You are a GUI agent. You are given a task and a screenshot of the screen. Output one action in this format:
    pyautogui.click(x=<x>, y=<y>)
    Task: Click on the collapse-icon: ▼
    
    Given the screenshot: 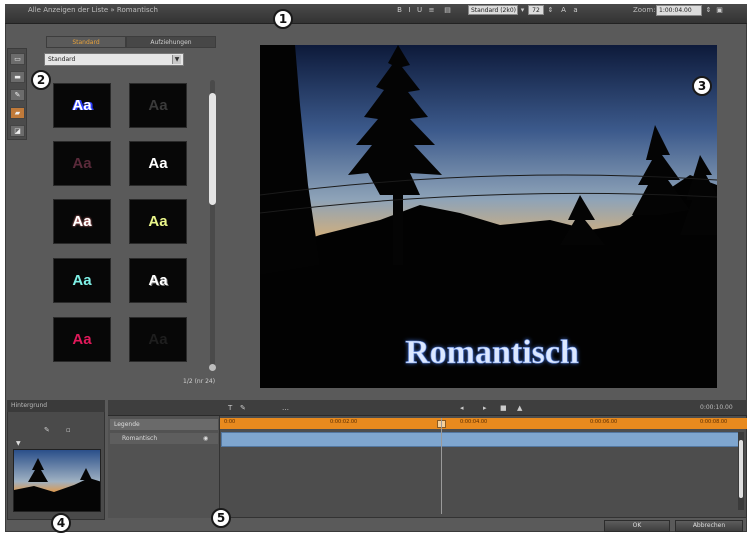 What is the action you would take?
    pyautogui.click(x=18, y=443)
    